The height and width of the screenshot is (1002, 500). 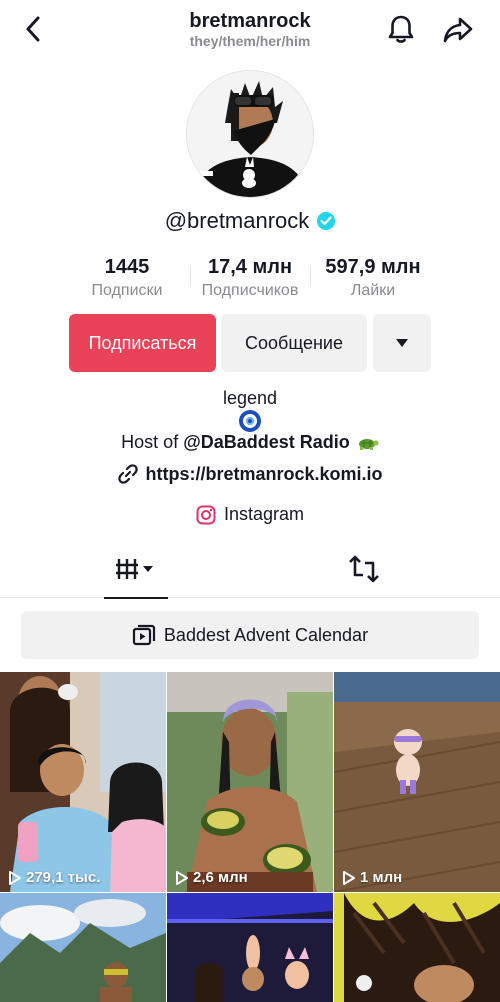 I want to click on bell-icon, so click(x=401, y=29).